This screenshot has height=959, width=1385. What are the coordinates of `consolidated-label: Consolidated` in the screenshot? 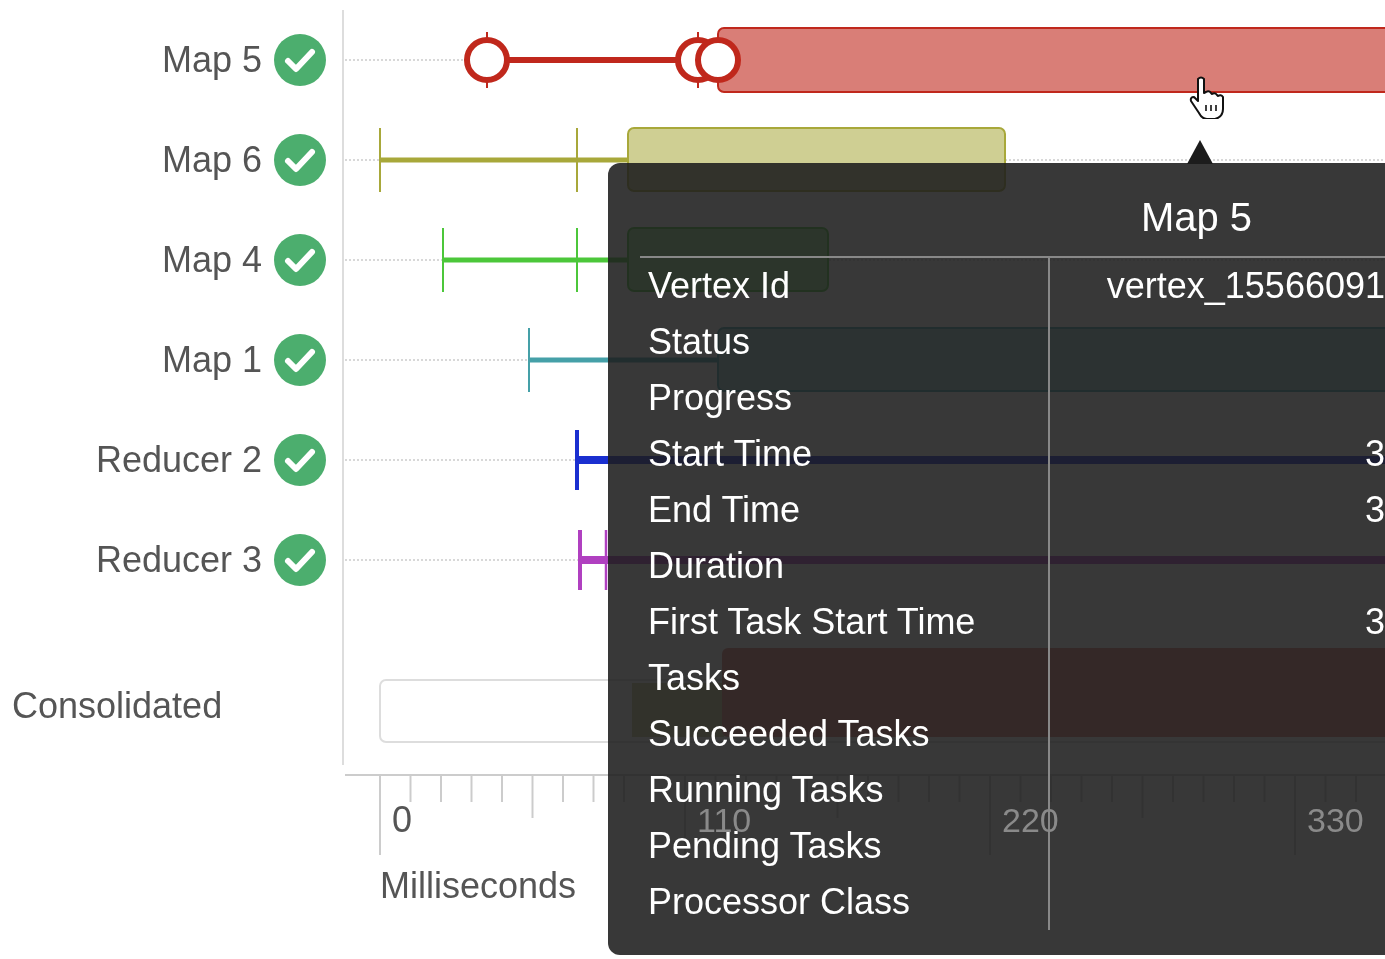 It's located at (117, 706).